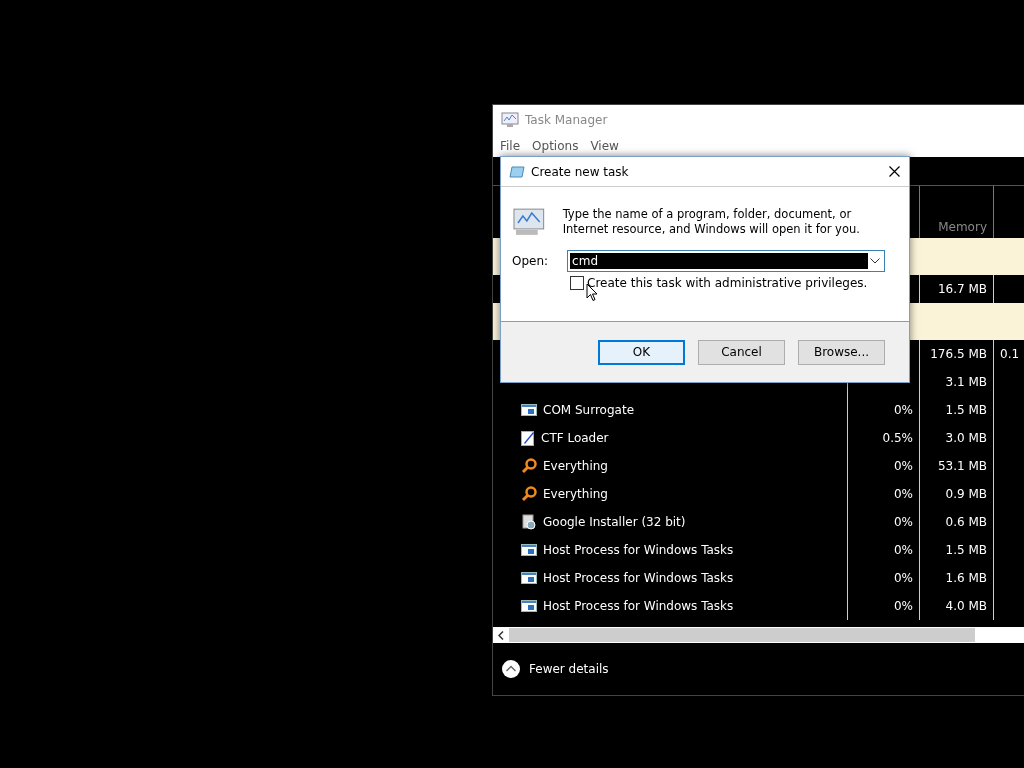  Describe the element at coordinates (962, 466) in the screenshot. I see `memory-value: 53.1 MB` at that location.